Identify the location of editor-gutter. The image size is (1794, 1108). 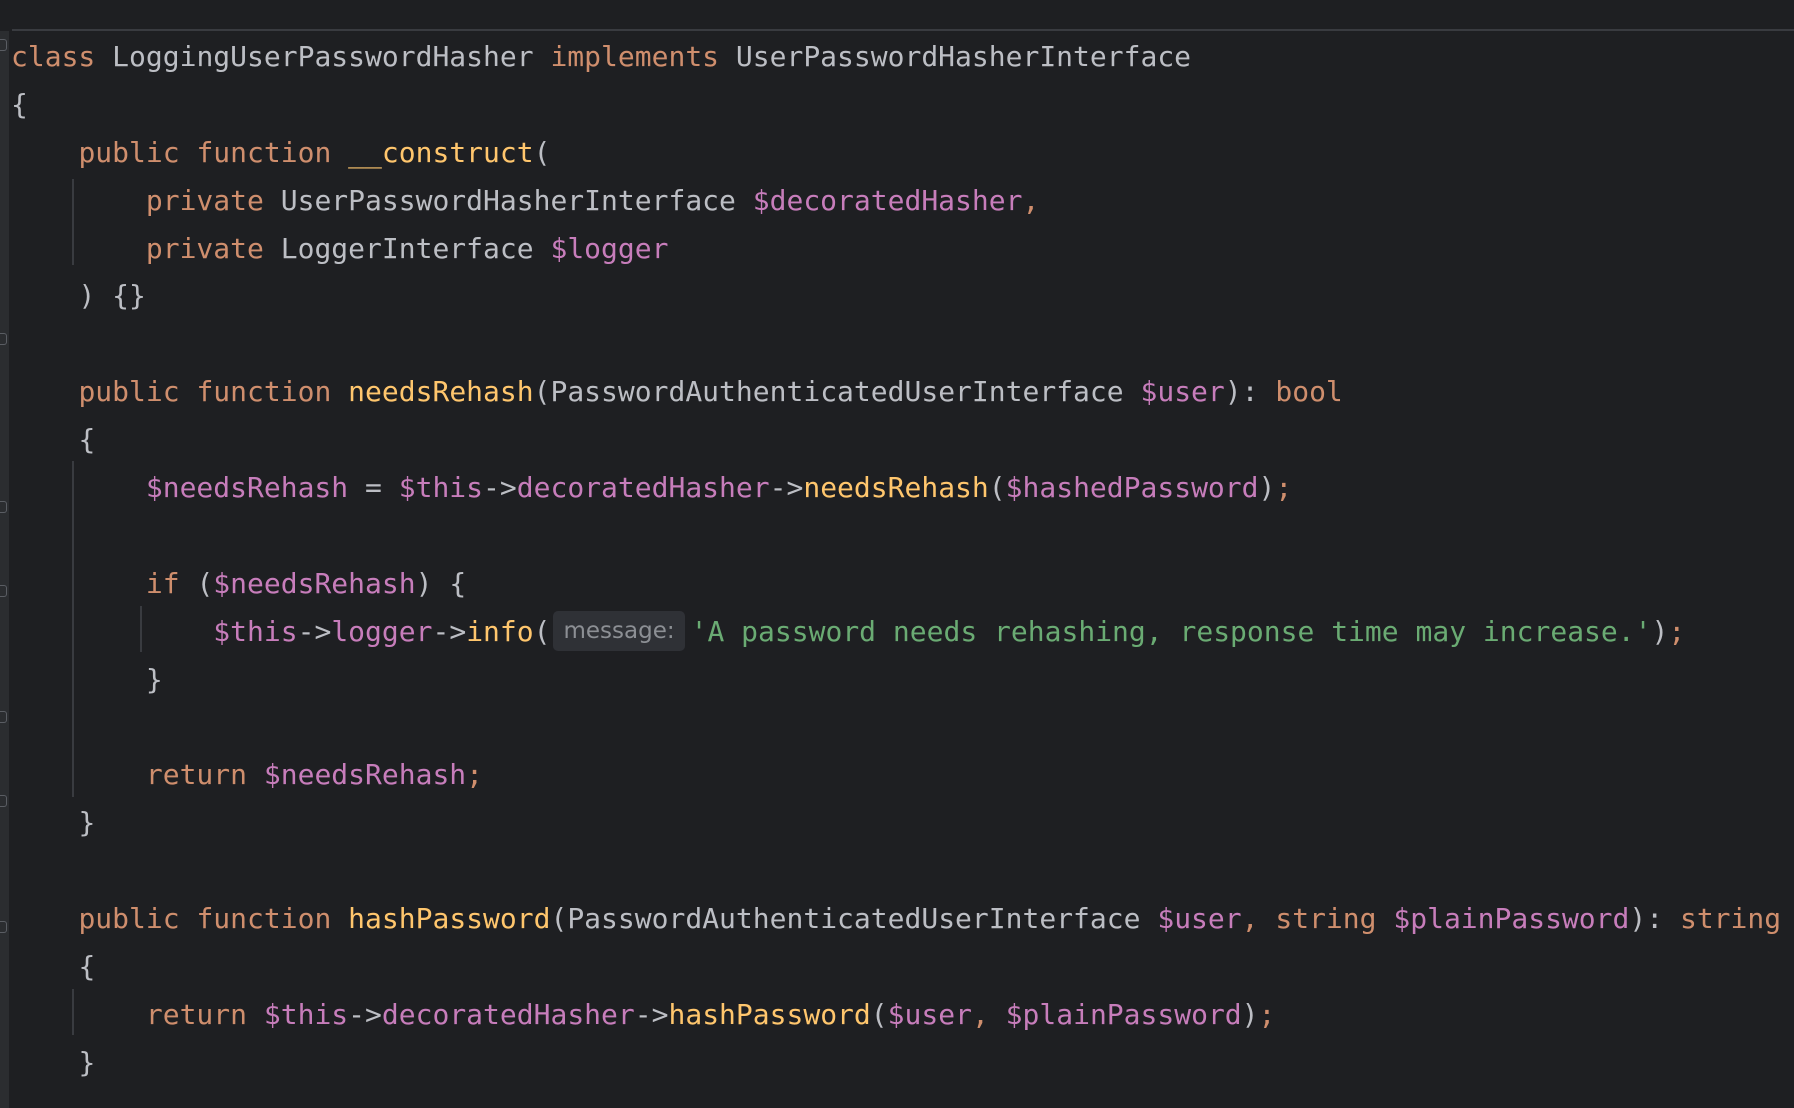
(4, 569).